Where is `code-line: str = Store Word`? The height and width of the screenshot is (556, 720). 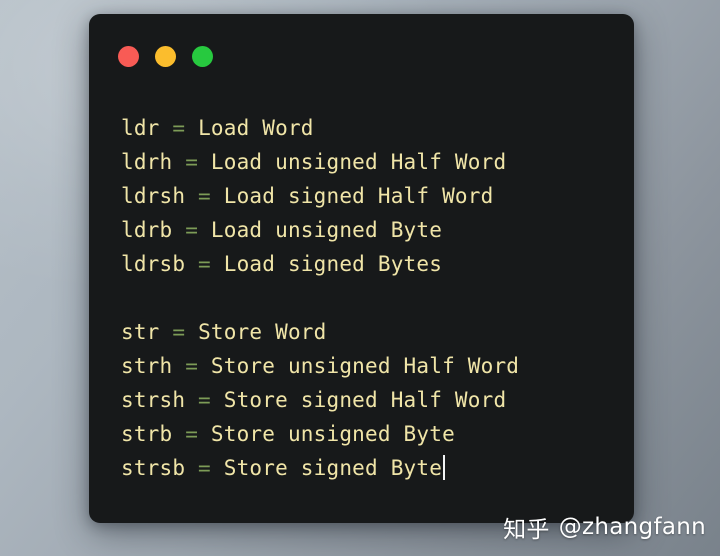
code-line: str = Store Word is located at coordinates (368, 332).